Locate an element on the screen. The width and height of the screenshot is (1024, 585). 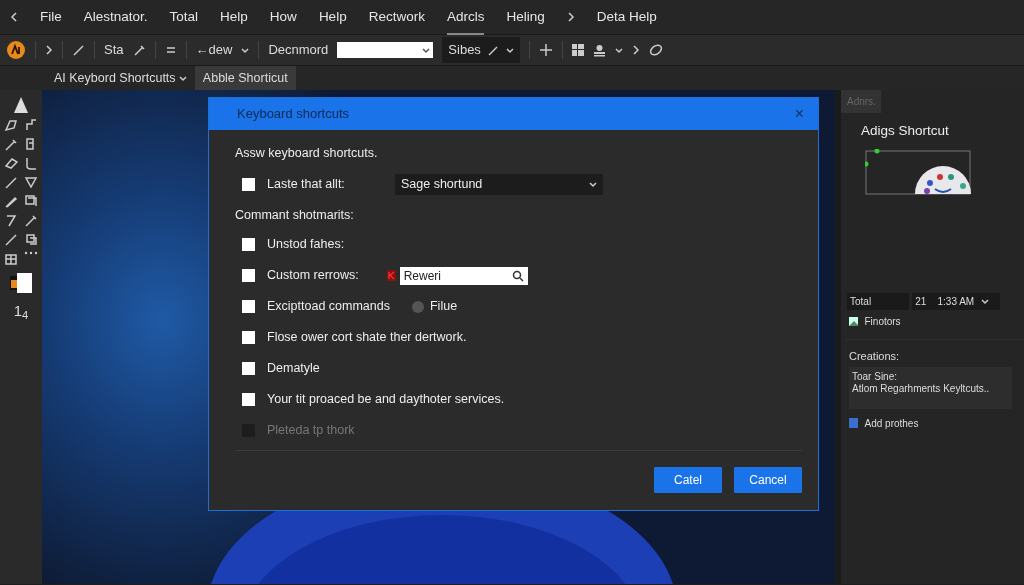
counter-label: 1$_{4}$ is located at coordinates (21, 312).